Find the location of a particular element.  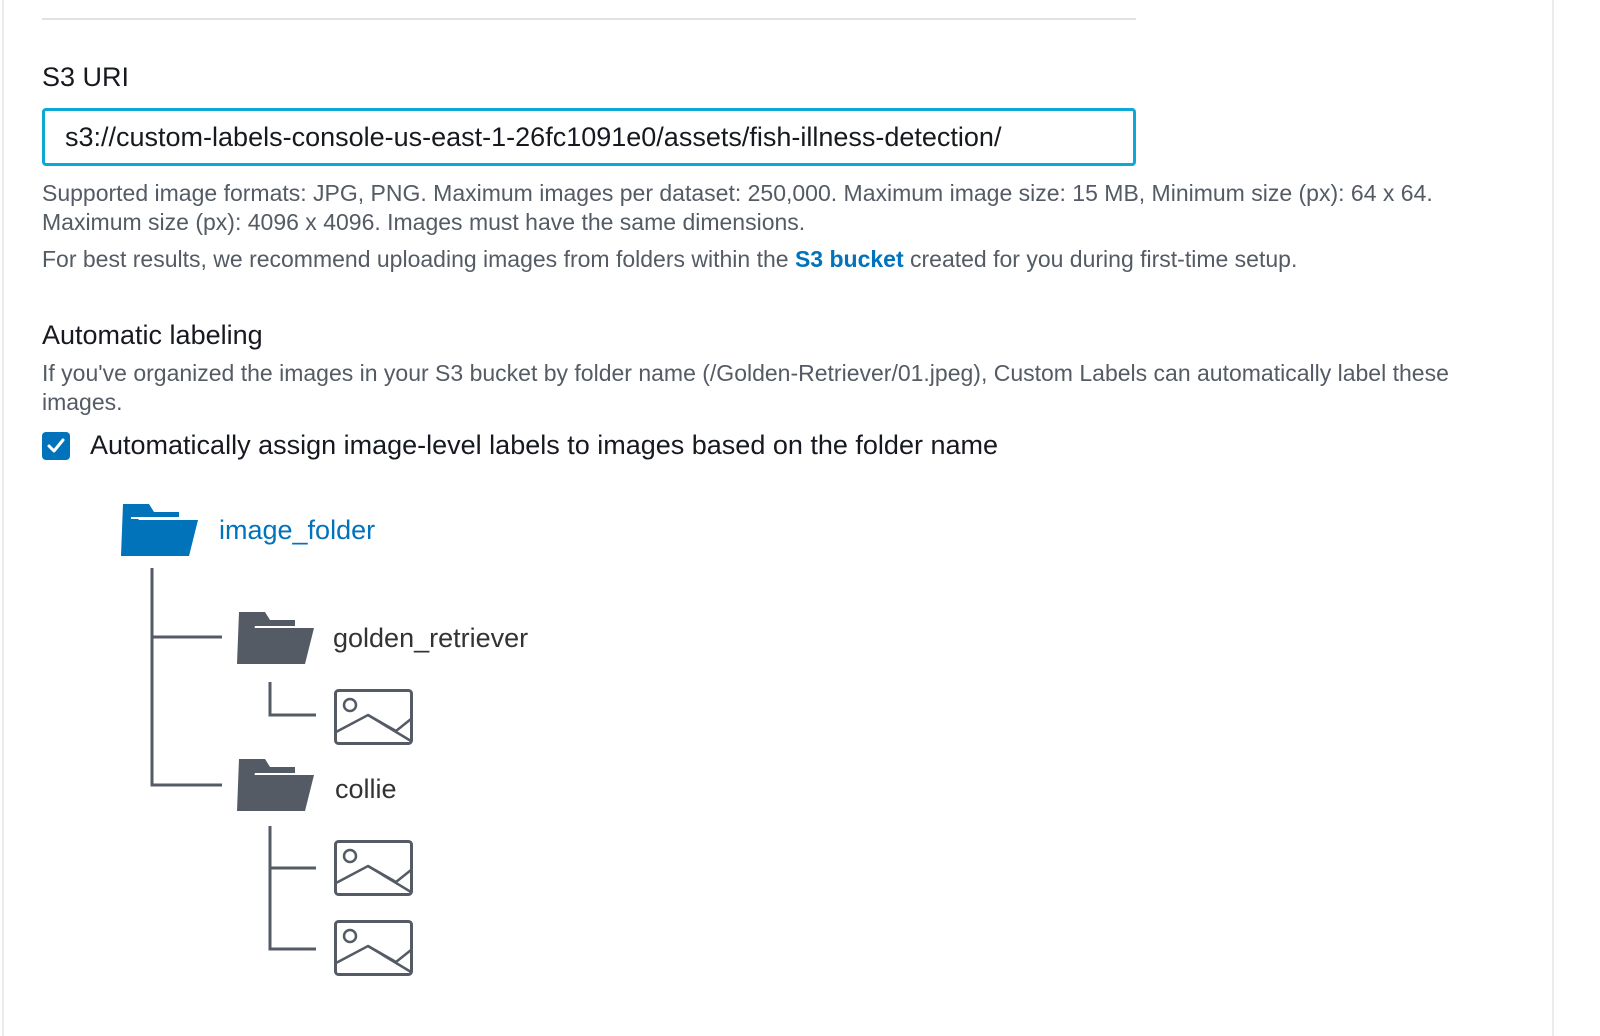

auto-label-checkbox is located at coordinates (56, 446).